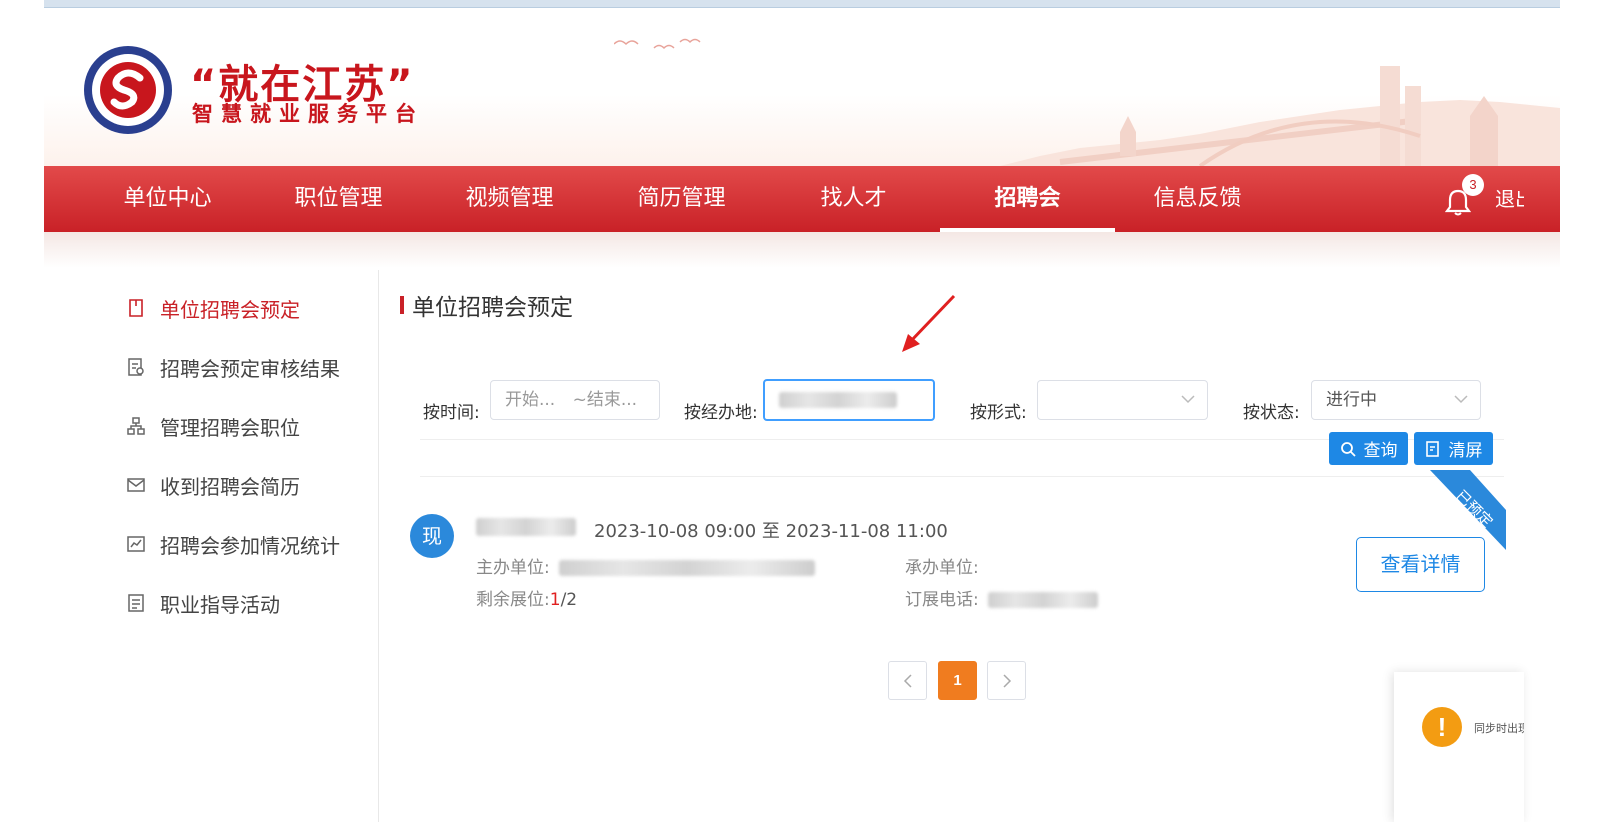 The image size is (1600, 822). Describe the element at coordinates (1043, 600) in the screenshot. I see `redacted-phone` at that location.